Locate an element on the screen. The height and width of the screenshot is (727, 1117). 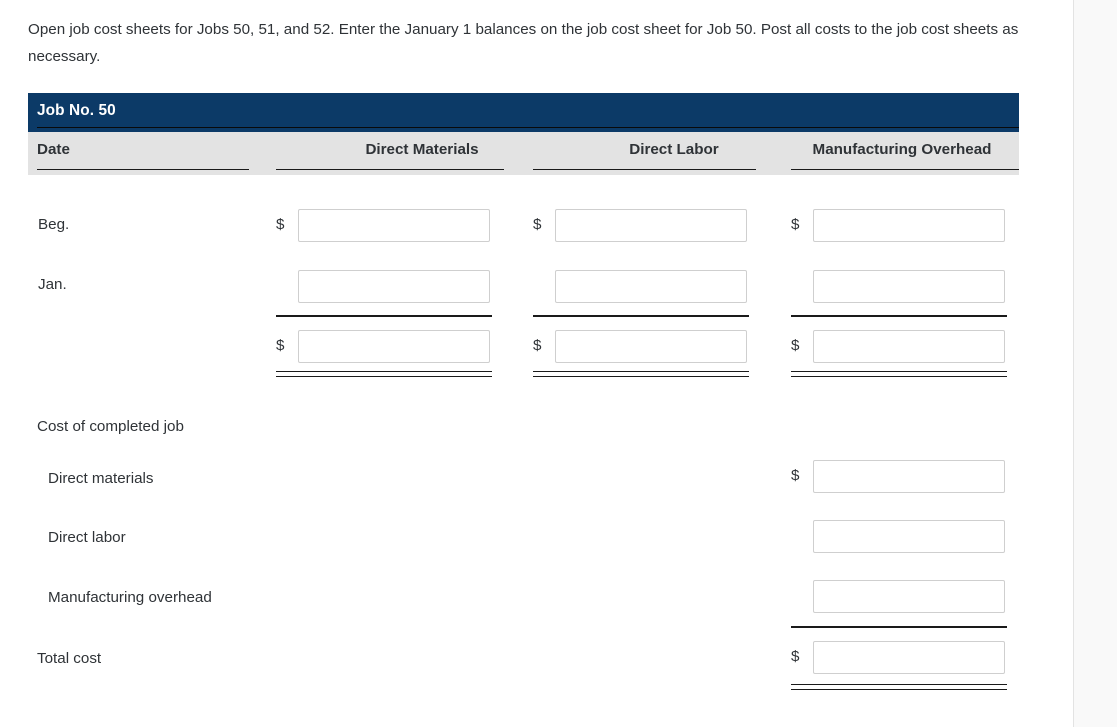
summary-heading: Cost of completed job is located at coordinates (110, 426).